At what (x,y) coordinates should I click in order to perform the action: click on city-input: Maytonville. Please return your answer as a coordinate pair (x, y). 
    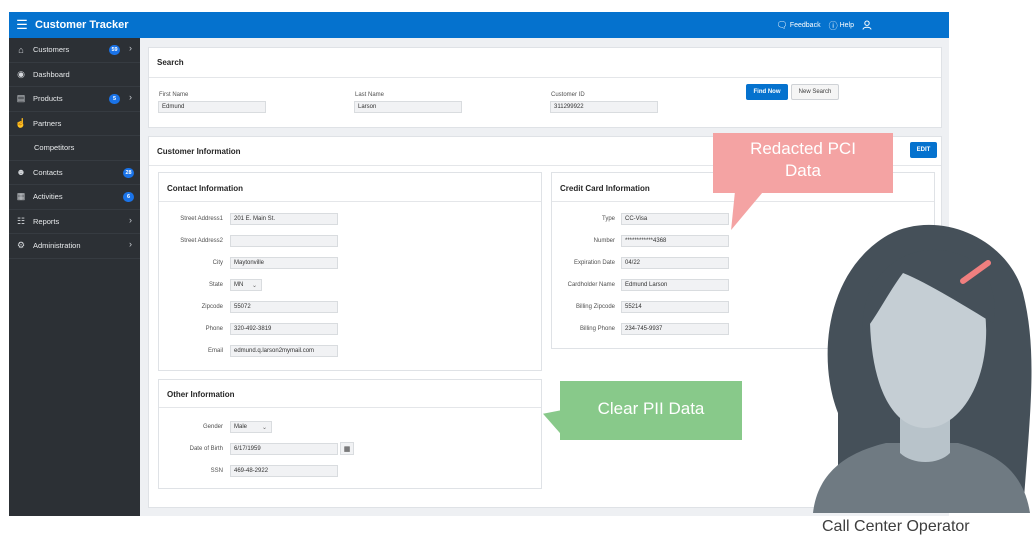
    Looking at the image, I should click on (284, 263).